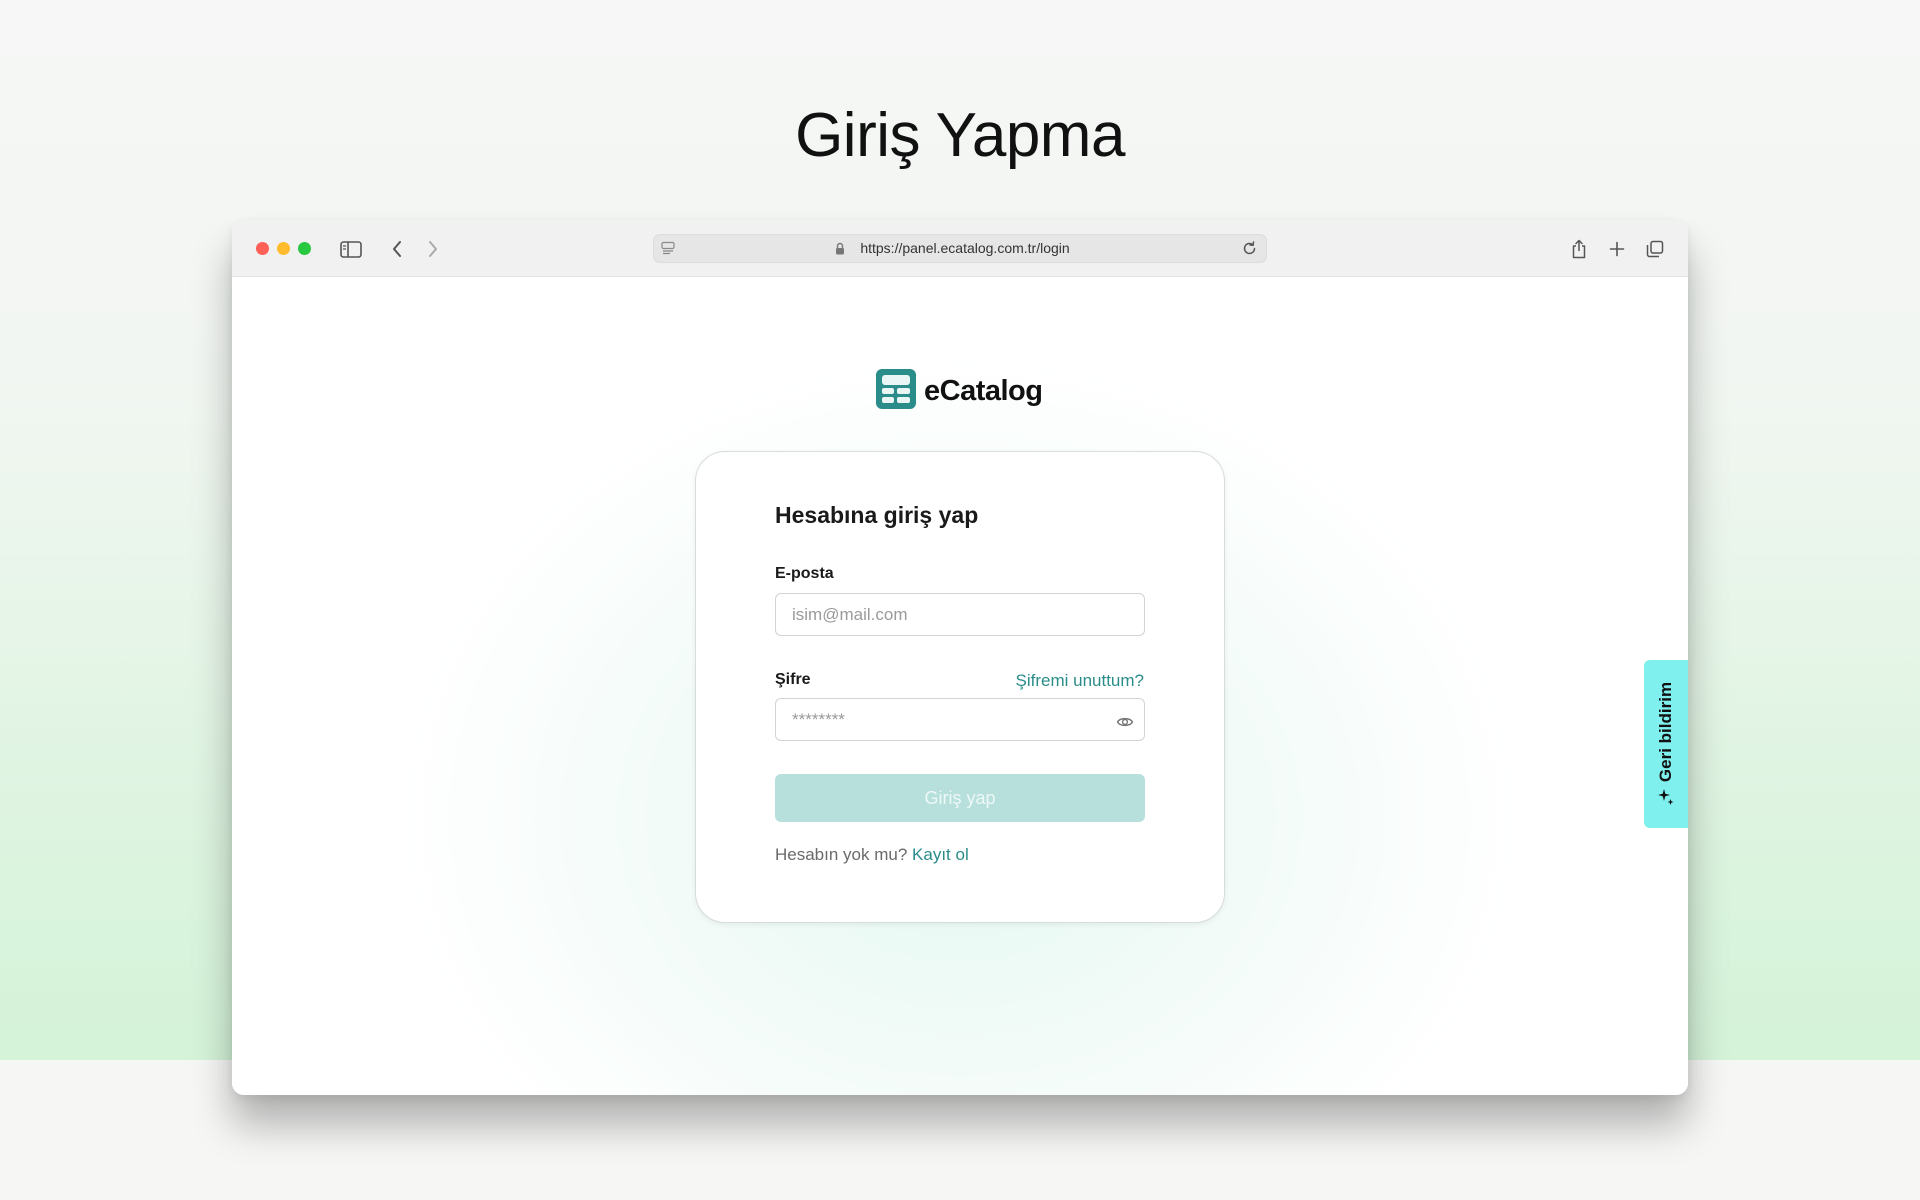  What do you see at coordinates (283, 248) in the screenshot?
I see `minimize-window-button` at bounding box center [283, 248].